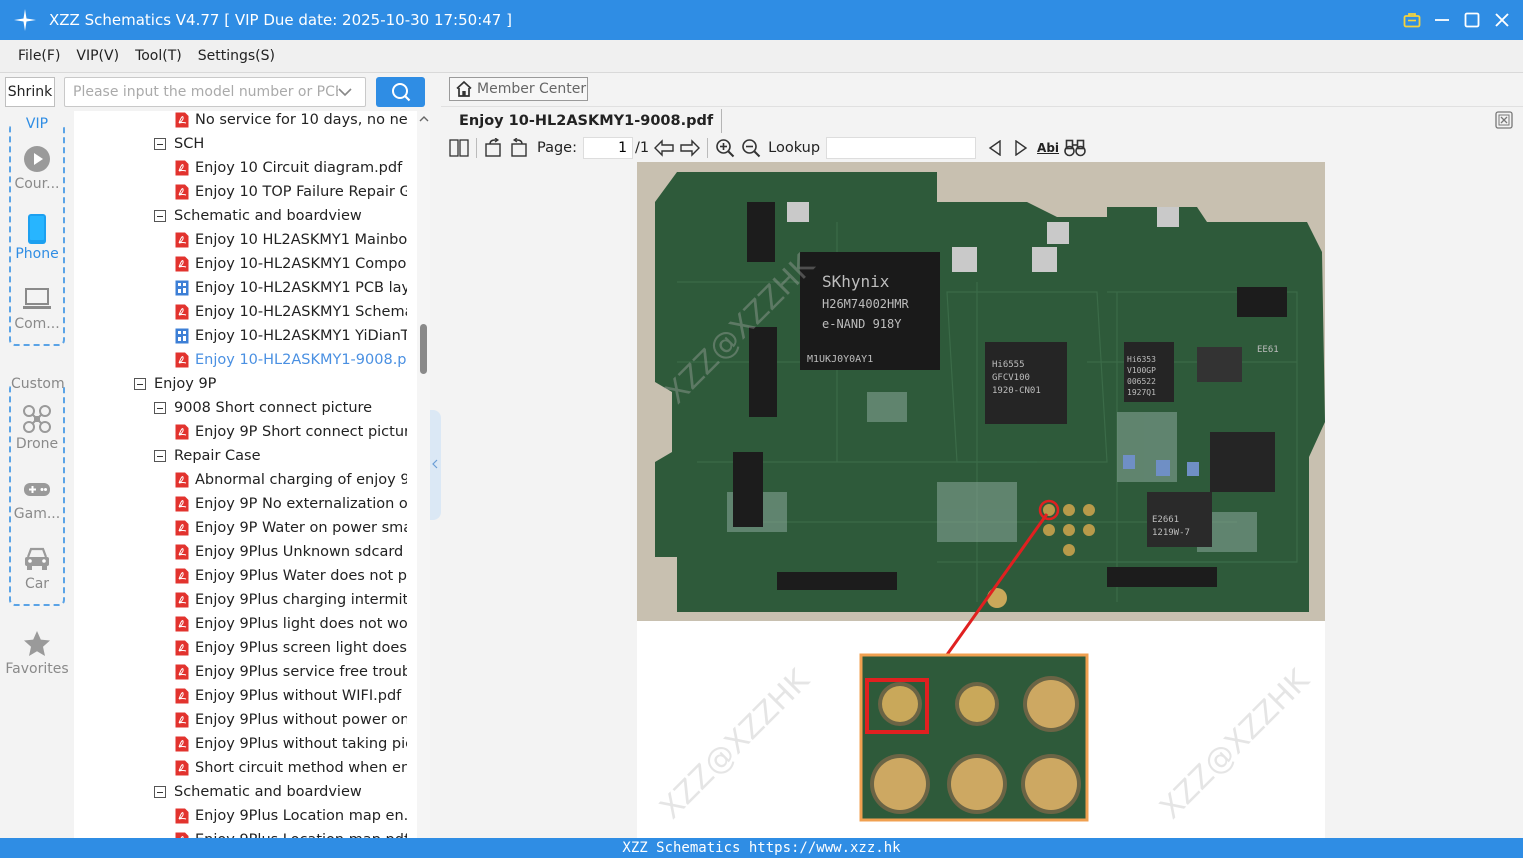 The image size is (1523, 858). Describe the element at coordinates (280, 144) in the screenshot. I see `tree-folder: SCH` at that location.